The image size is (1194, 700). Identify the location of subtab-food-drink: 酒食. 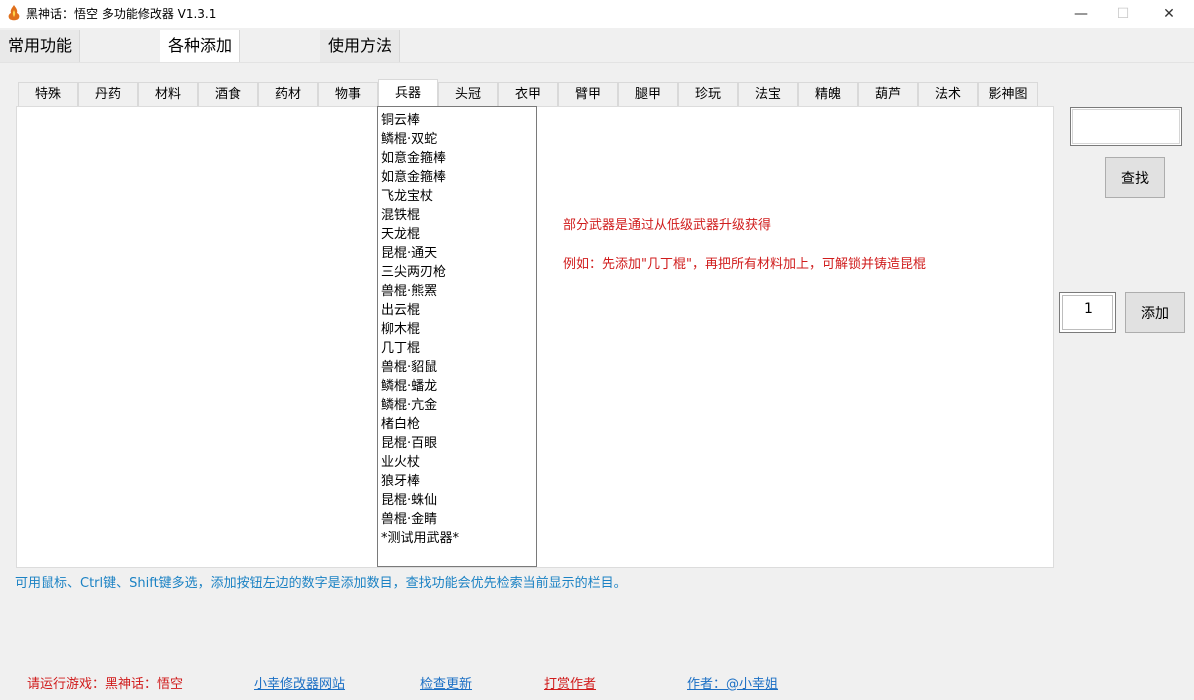
(228, 94).